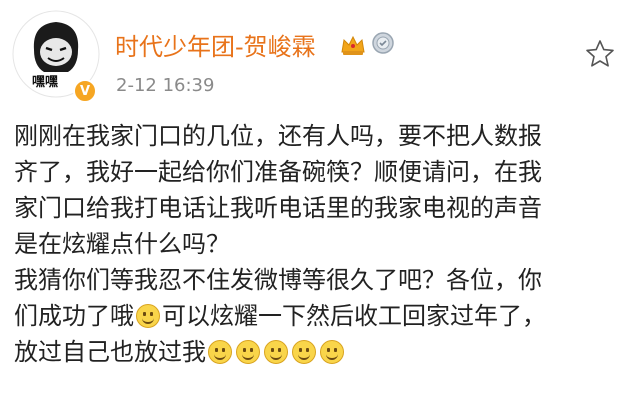 The image size is (640, 404). I want to click on username: 时代少年团-贺峻霖, so click(215, 44).